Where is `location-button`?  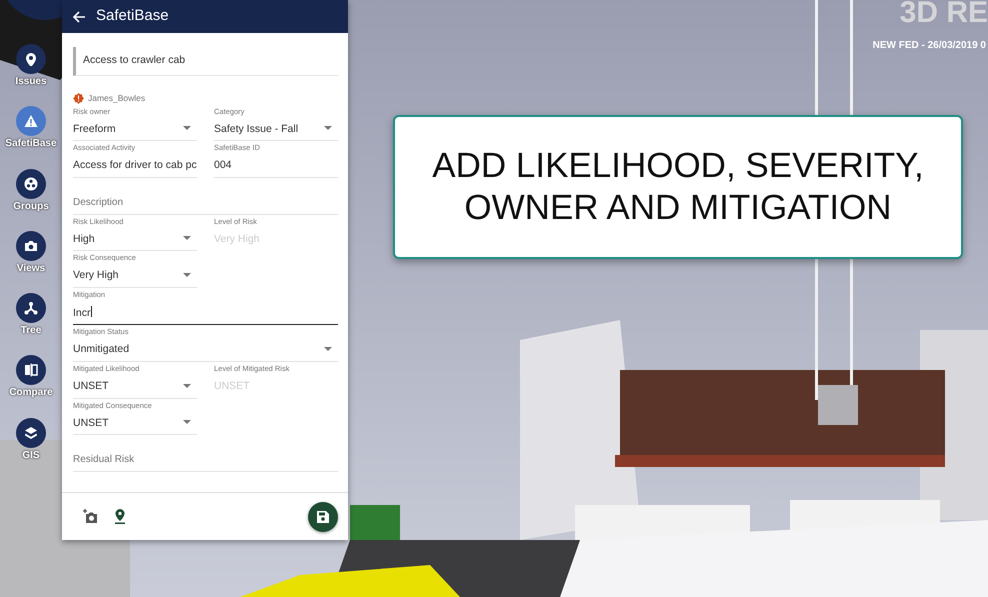 location-button is located at coordinates (120, 516).